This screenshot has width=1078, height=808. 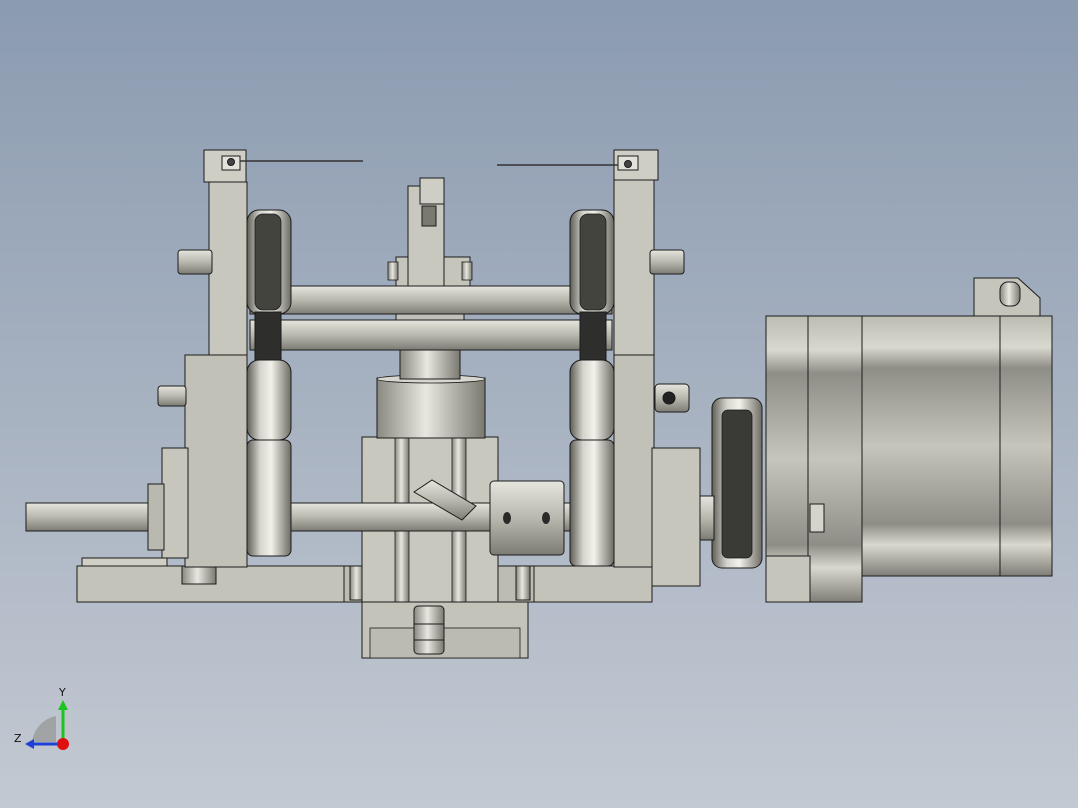 What do you see at coordinates (667, 262) in the screenshot?
I see `right-bolt-upper` at bounding box center [667, 262].